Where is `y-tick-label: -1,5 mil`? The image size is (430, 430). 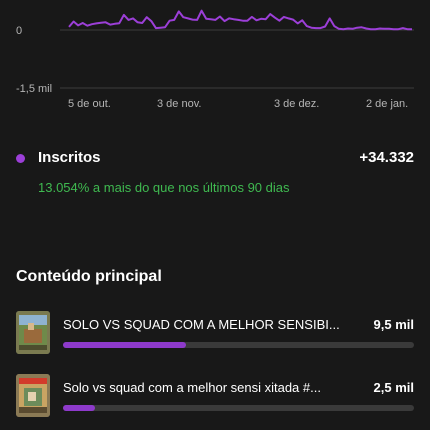
y-tick-label: -1,5 mil is located at coordinates (34, 89).